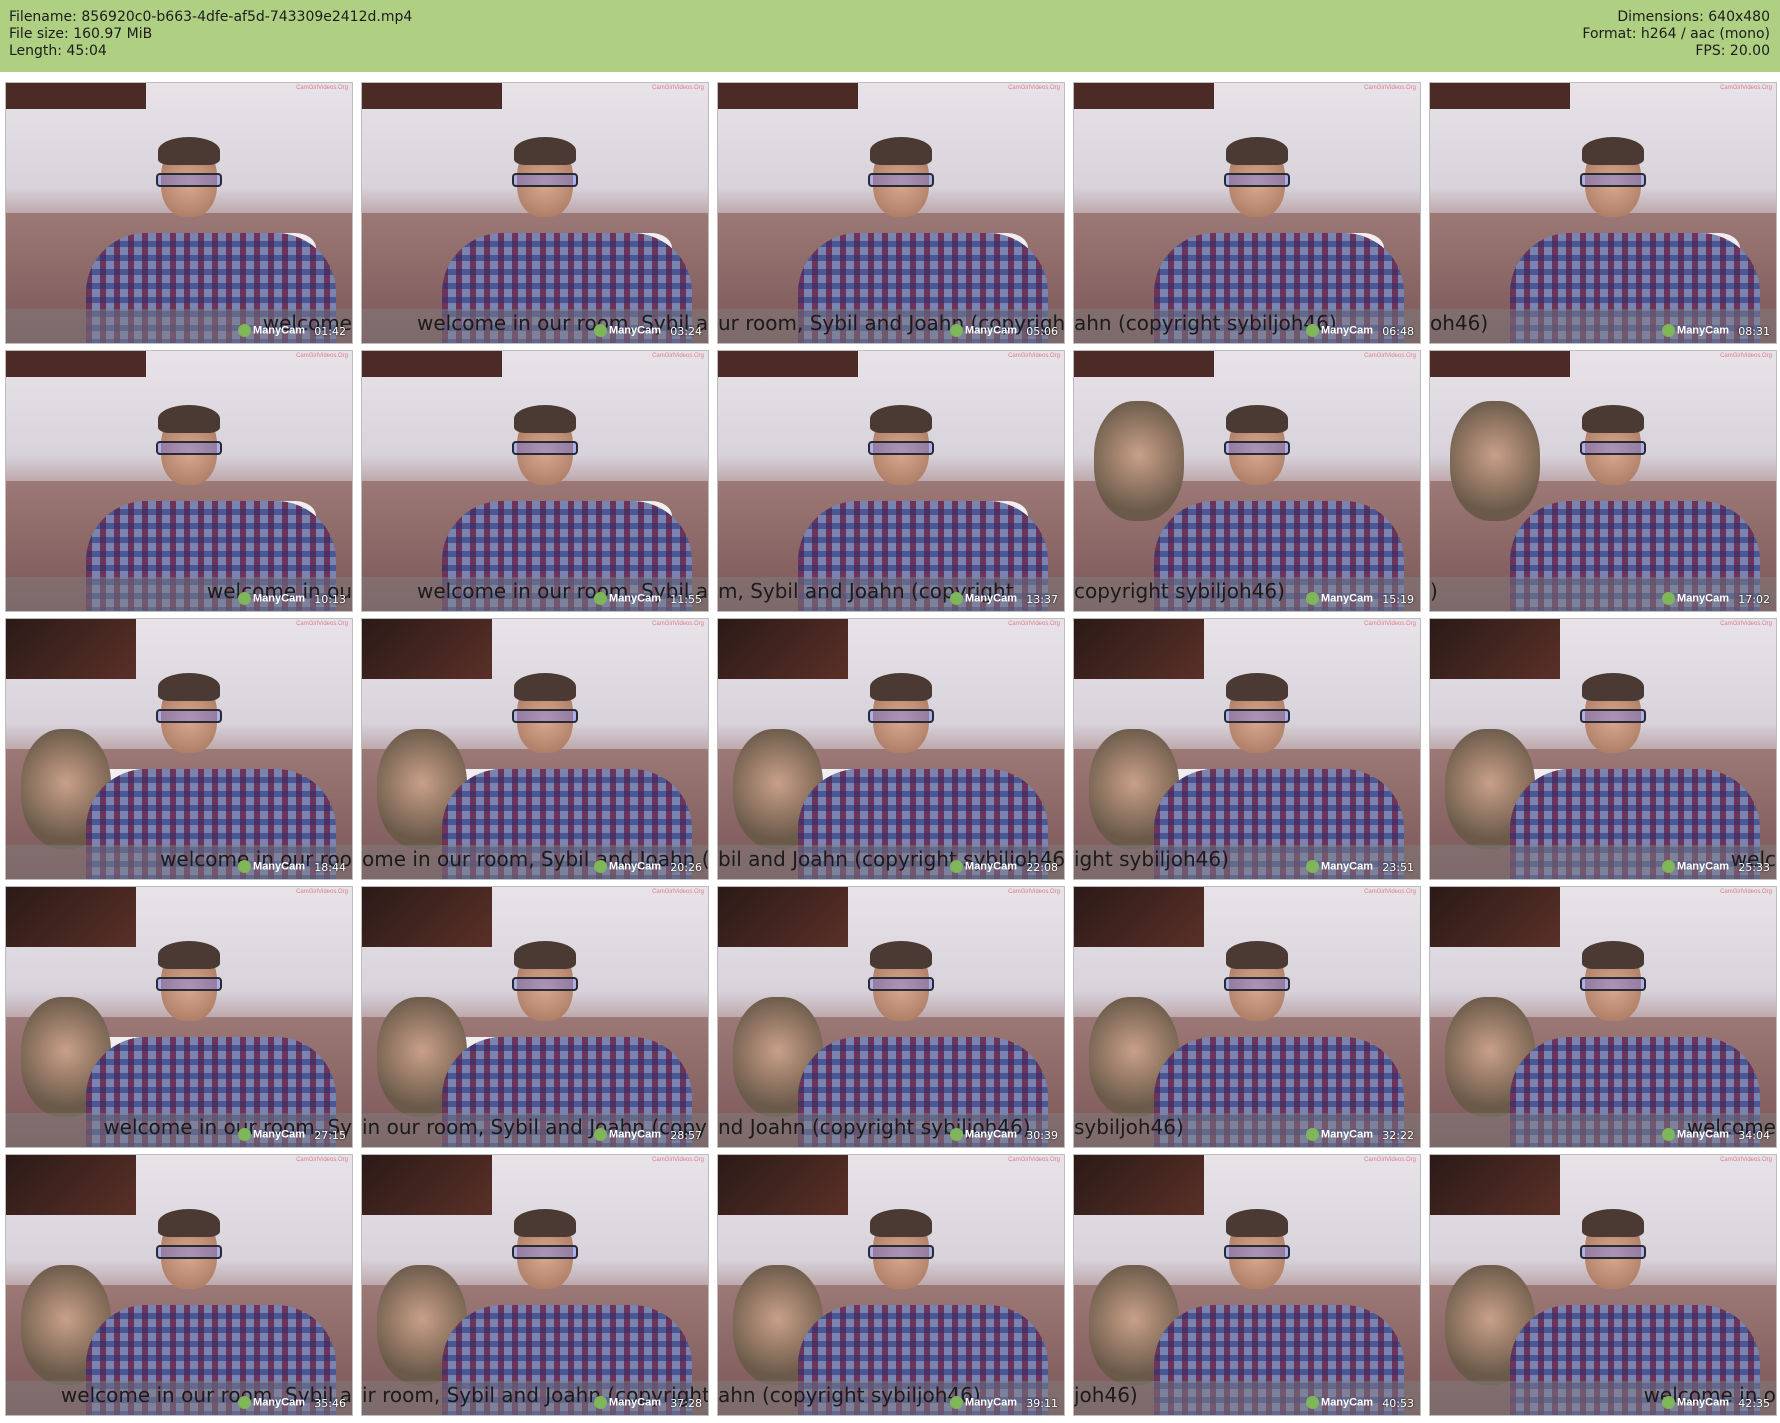  I want to click on video-thumbnail: CamGirlVideos.Org) ManyCam 17:02, so click(1603, 481).